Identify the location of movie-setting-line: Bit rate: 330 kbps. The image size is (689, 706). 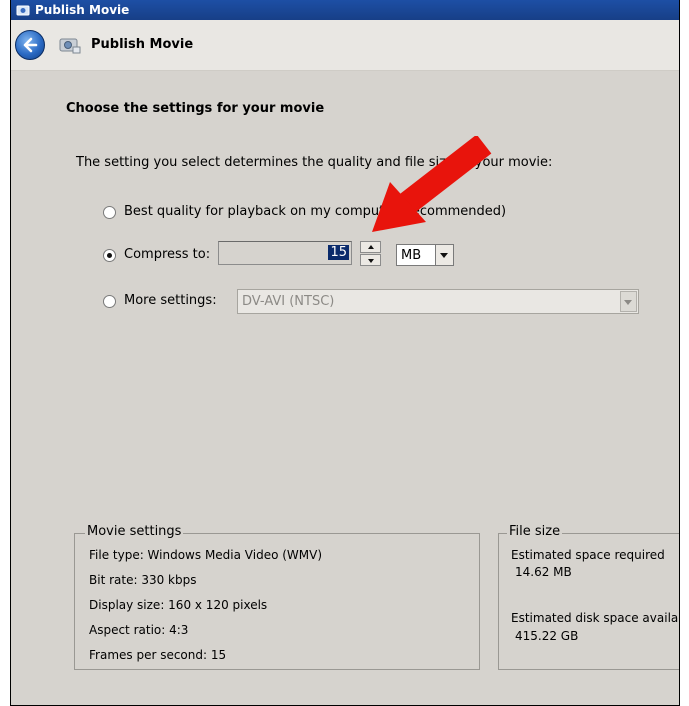
(143, 580).